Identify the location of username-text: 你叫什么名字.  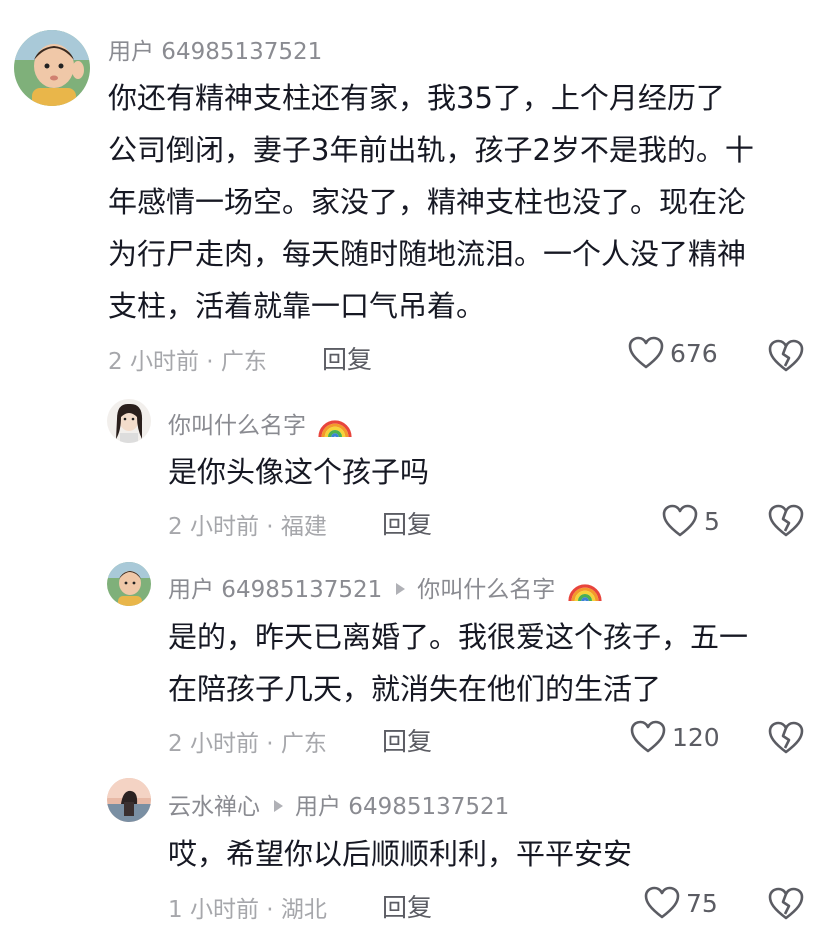
(237, 426).